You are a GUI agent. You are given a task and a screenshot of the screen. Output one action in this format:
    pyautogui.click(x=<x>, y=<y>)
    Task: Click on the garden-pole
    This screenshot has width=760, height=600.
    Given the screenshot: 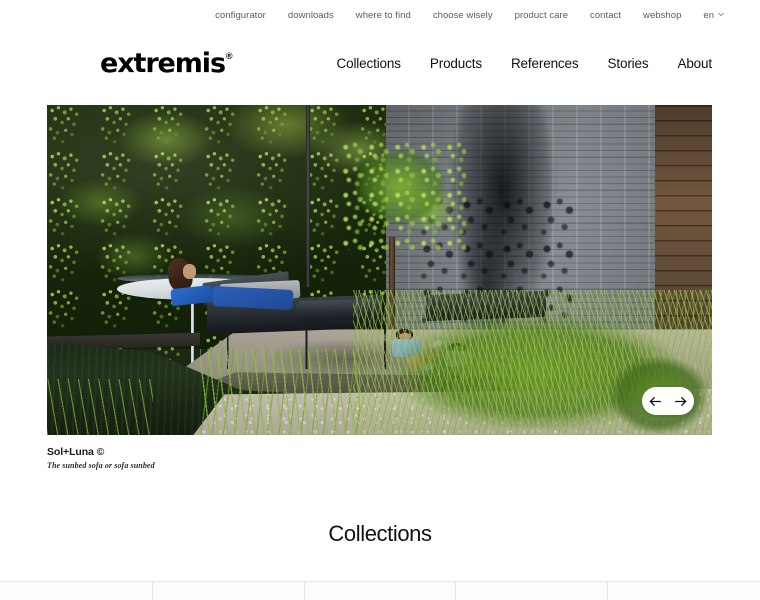 What is the action you would take?
    pyautogui.click(x=308, y=196)
    